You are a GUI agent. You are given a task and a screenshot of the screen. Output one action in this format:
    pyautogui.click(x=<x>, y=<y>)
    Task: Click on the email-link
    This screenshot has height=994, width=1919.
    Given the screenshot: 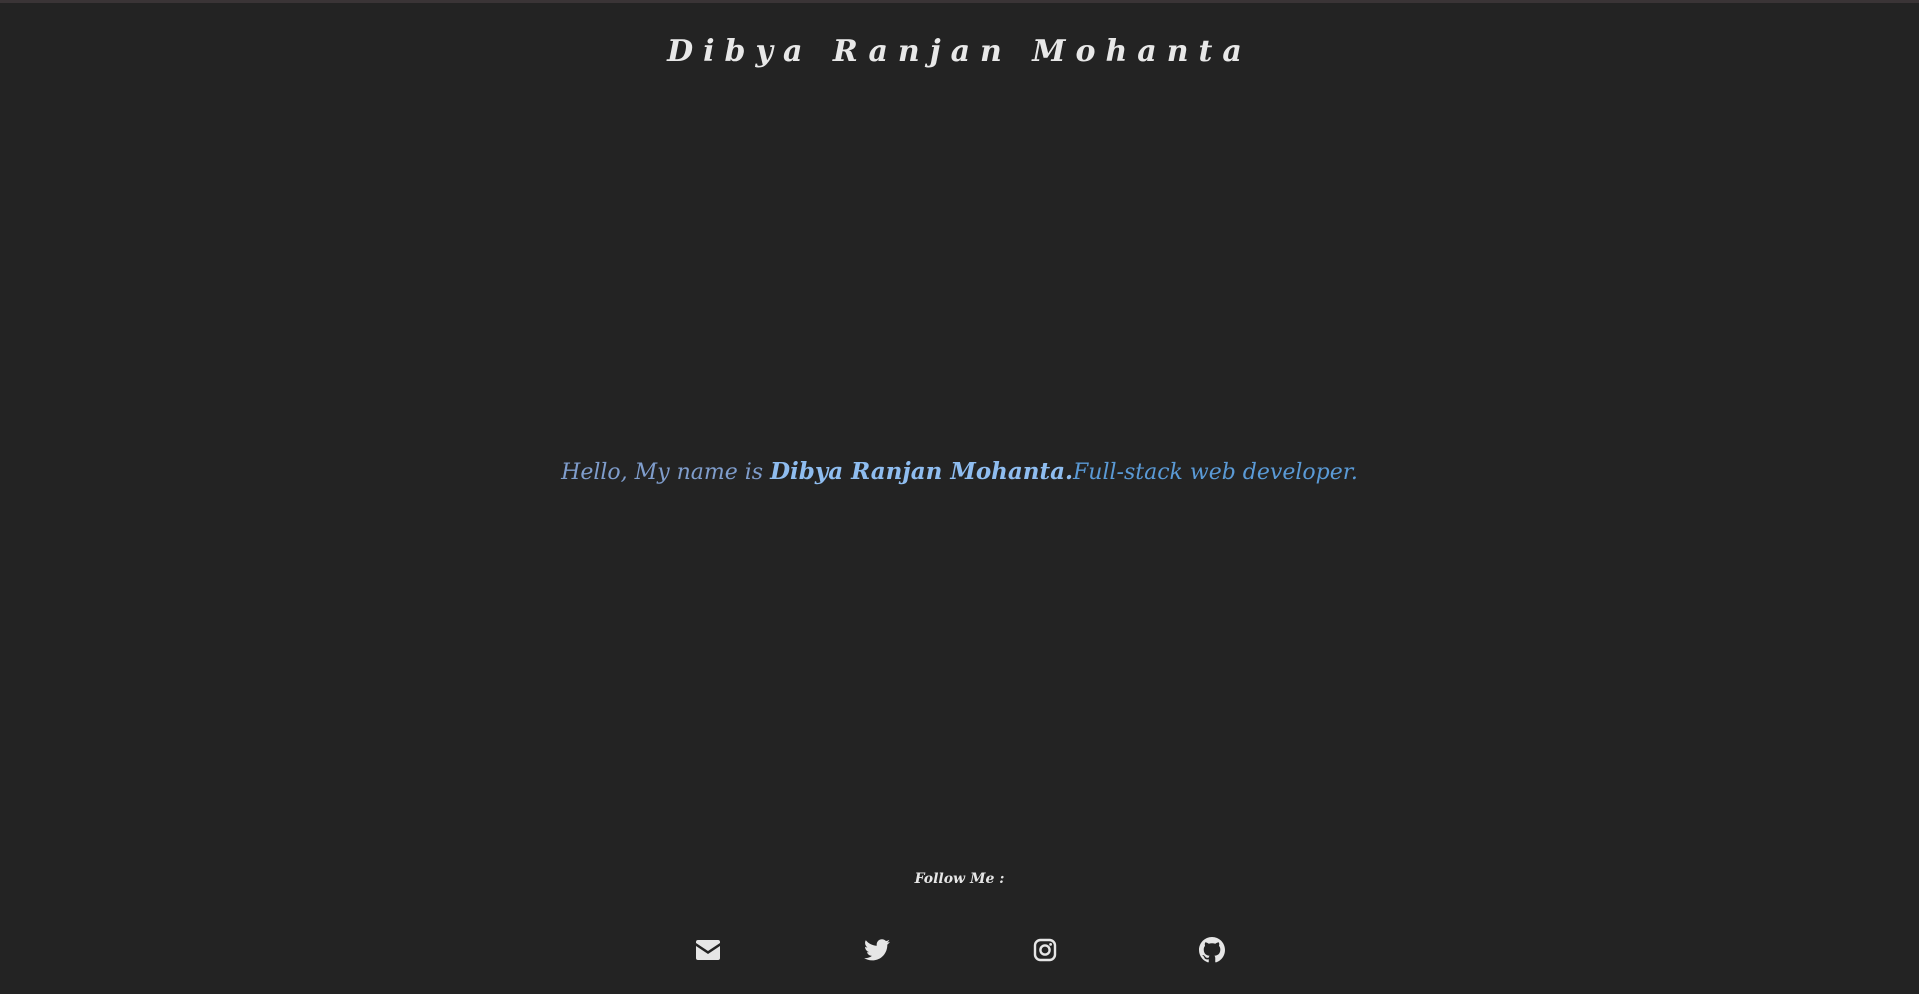 What is the action you would take?
    pyautogui.click(x=708, y=950)
    